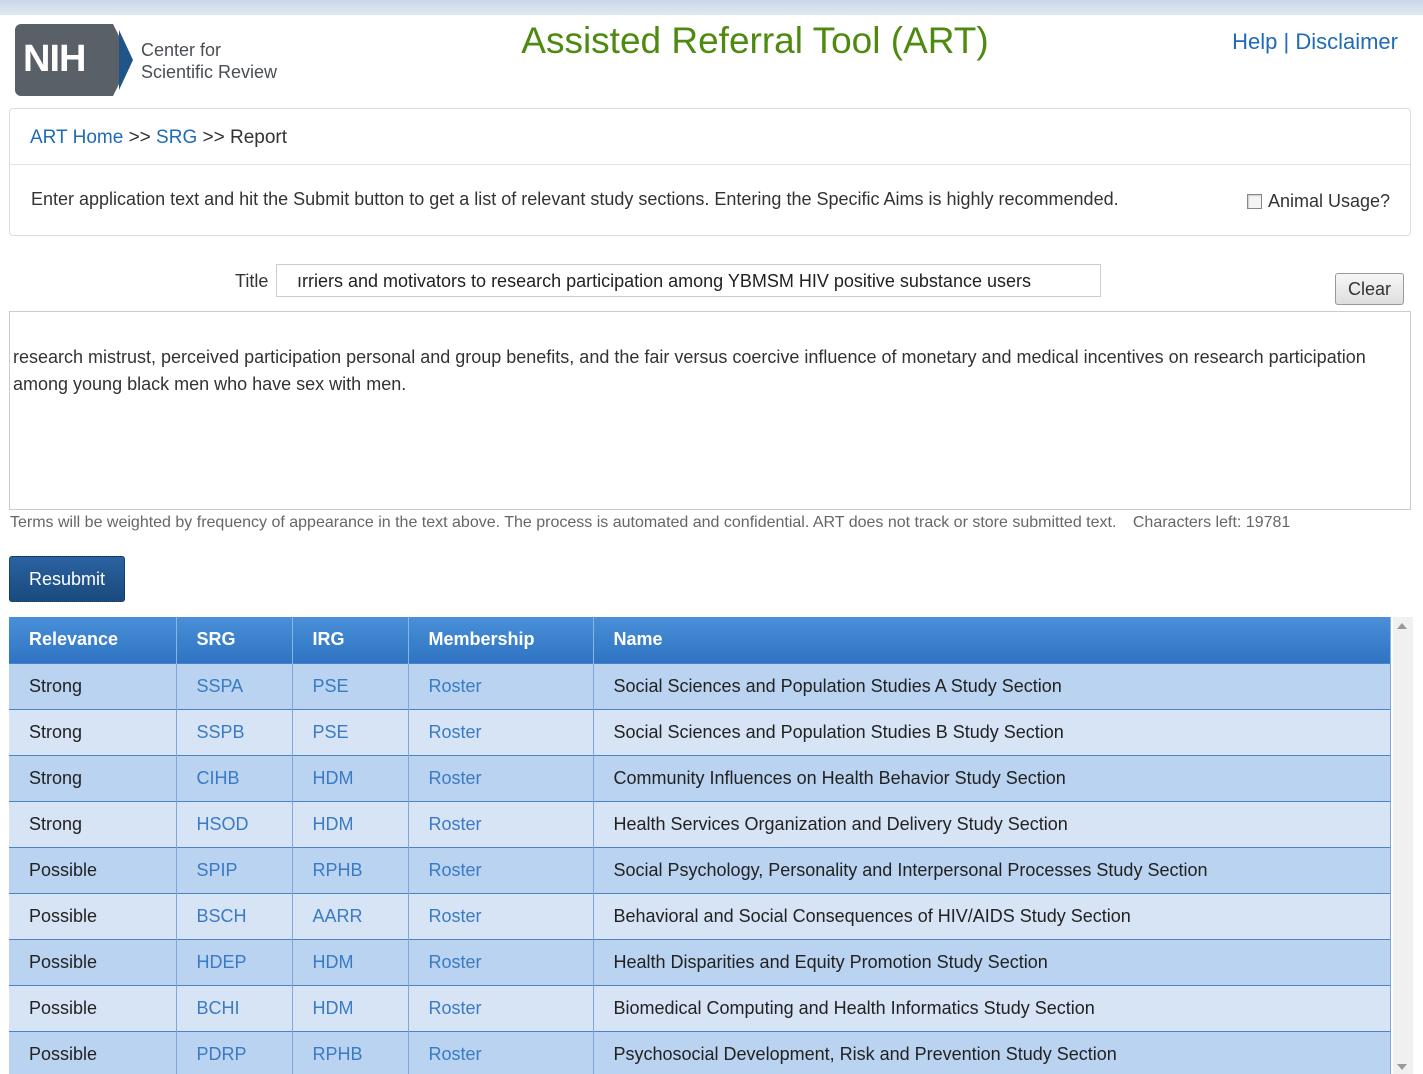 The image size is (1423, 1074). Describe the element at coordinates (222, 916) in the screenshot. I see `srg-link: BSCH` at that location.